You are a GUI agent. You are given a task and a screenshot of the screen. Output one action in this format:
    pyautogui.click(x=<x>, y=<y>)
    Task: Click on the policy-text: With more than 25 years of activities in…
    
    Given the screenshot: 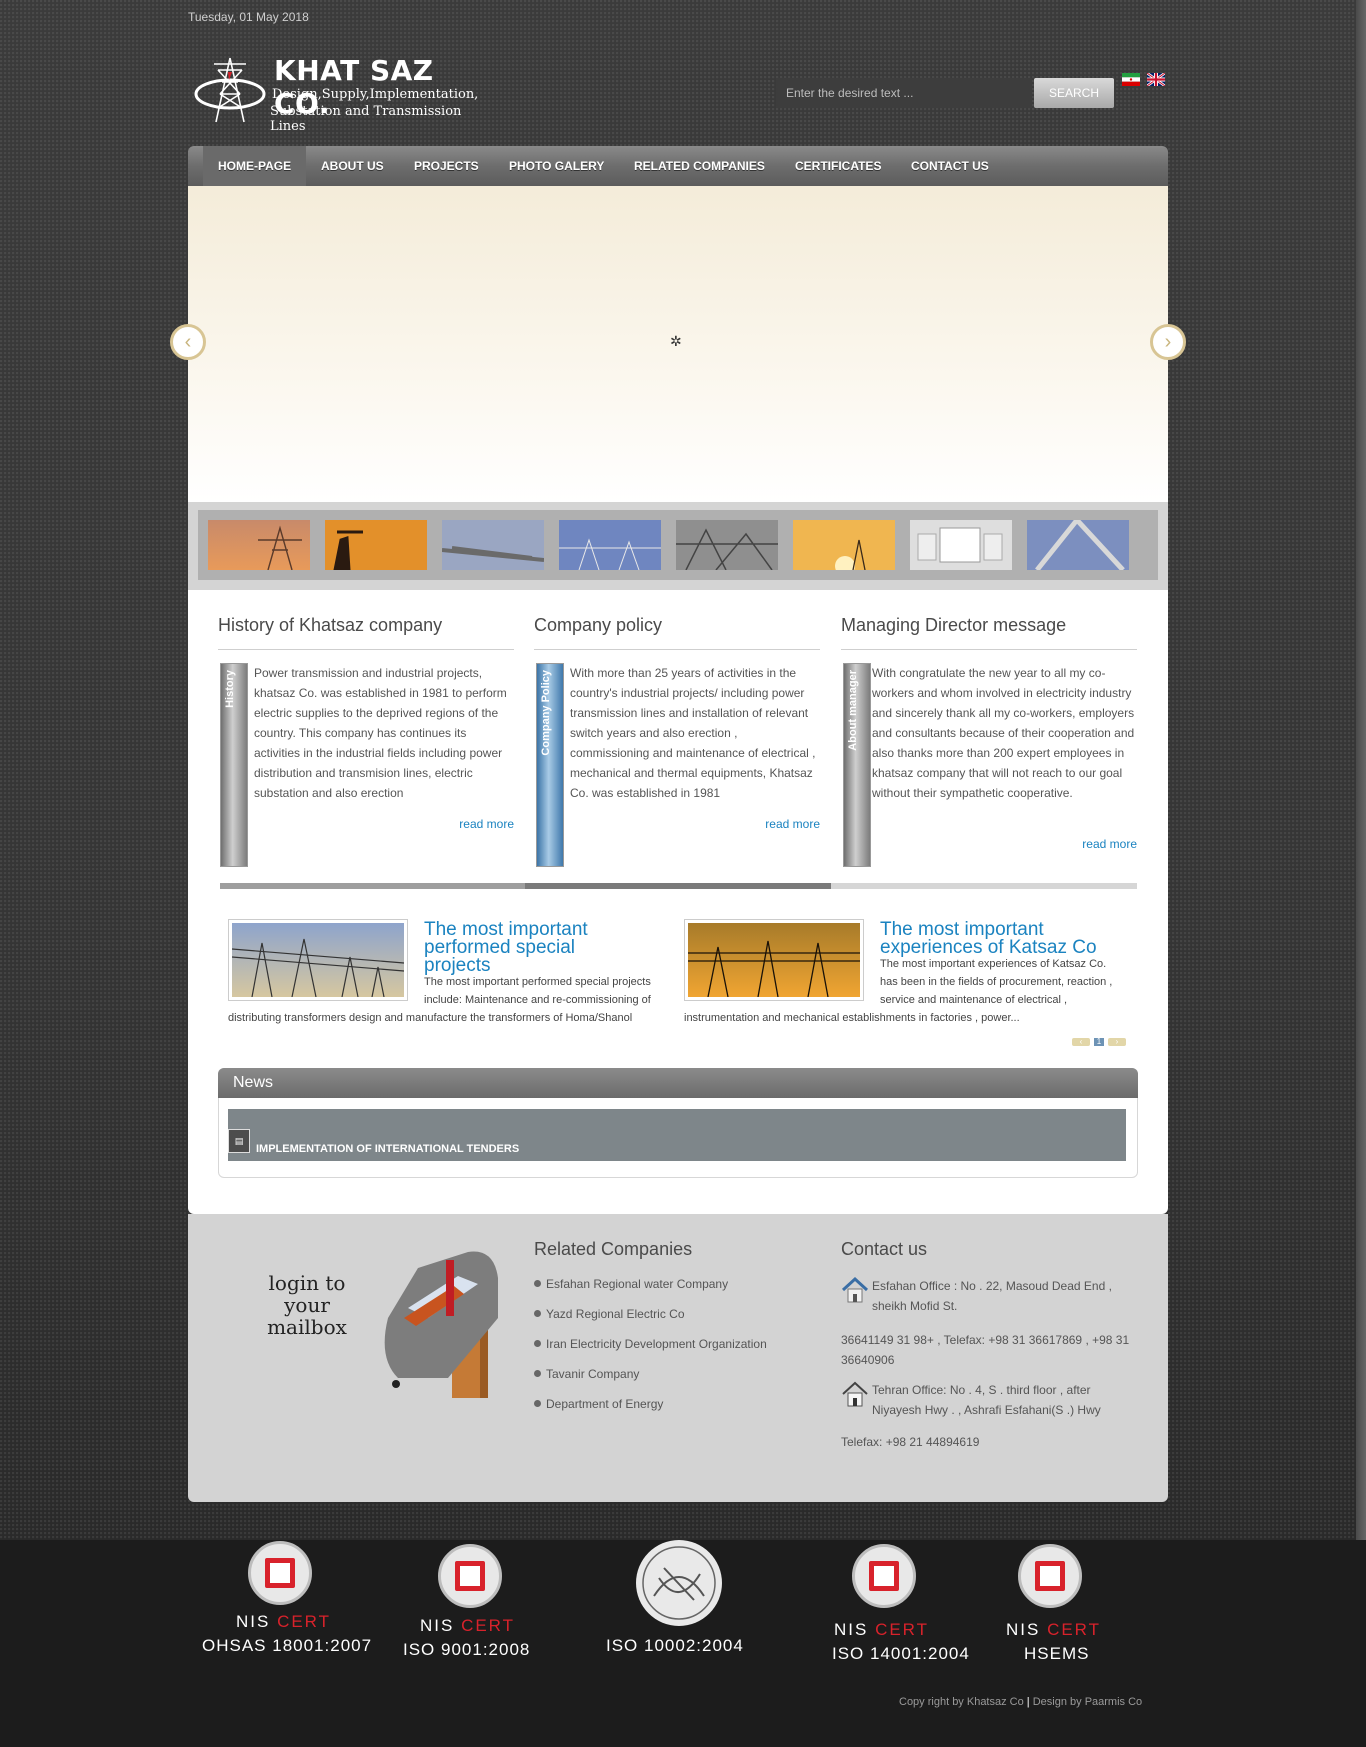 What is the action you would take?
    pyautogui.click(x=693, y=733)
    